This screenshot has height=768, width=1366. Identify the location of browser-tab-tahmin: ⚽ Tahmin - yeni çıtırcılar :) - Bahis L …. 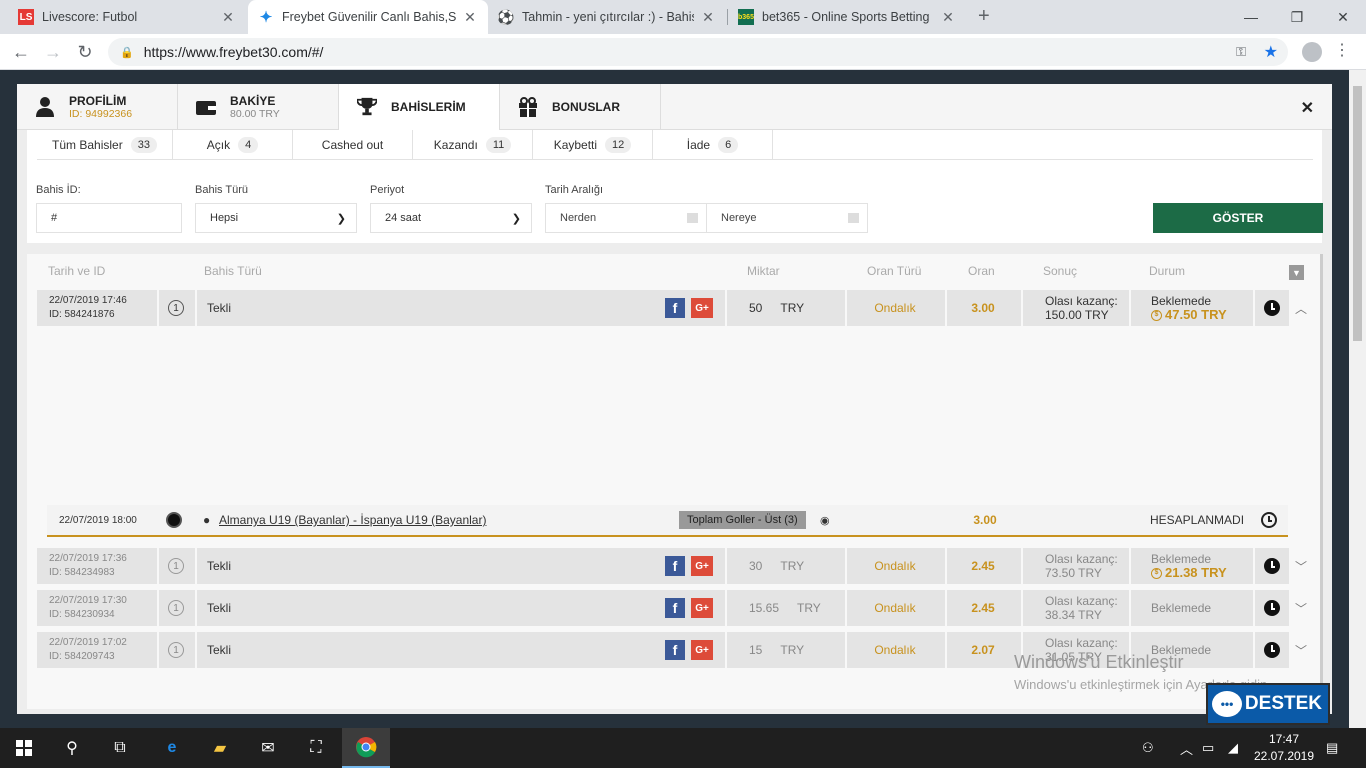
(607, 17).